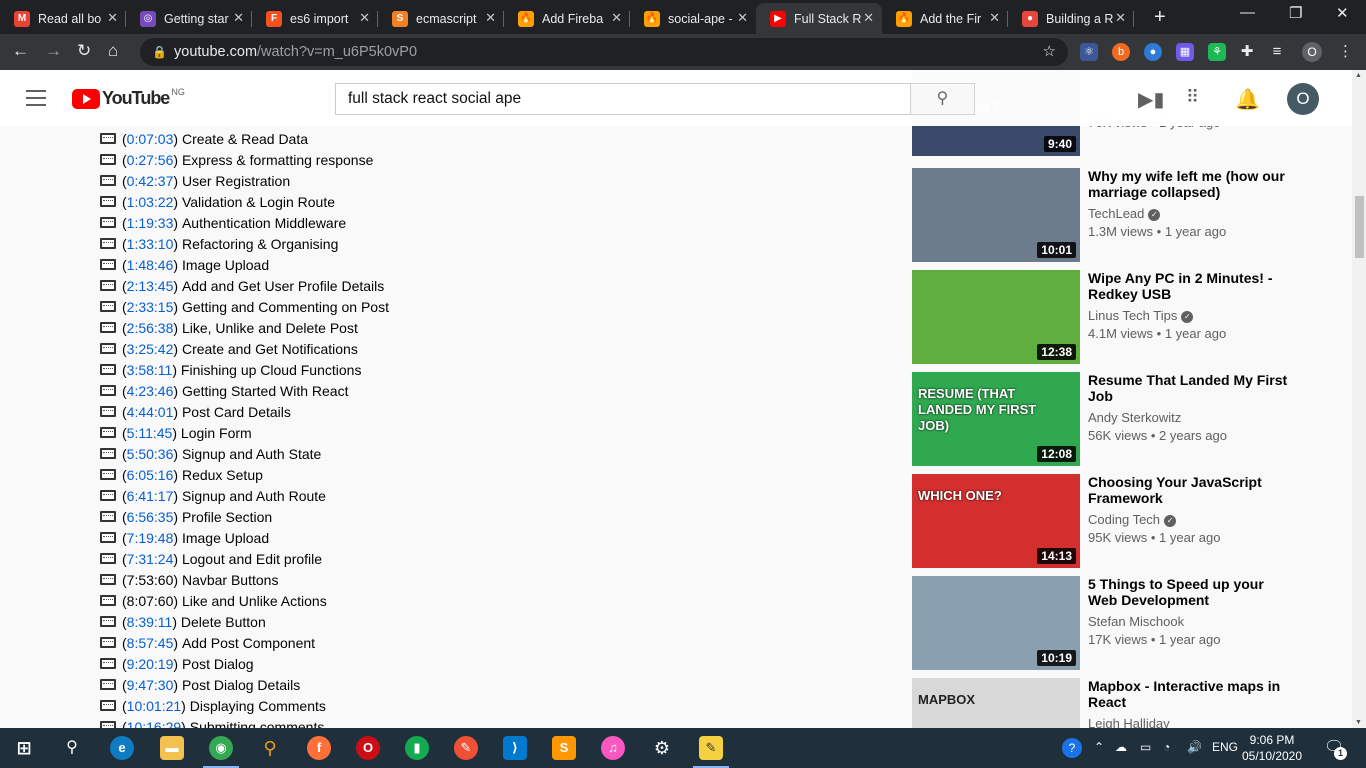 Image resolution: width=1366 pixels, height=768 pixels. What do you see at coordinates (942, 99) in the screenshot?
I see `search-button: ⚲` at bounding box center [942, 99].